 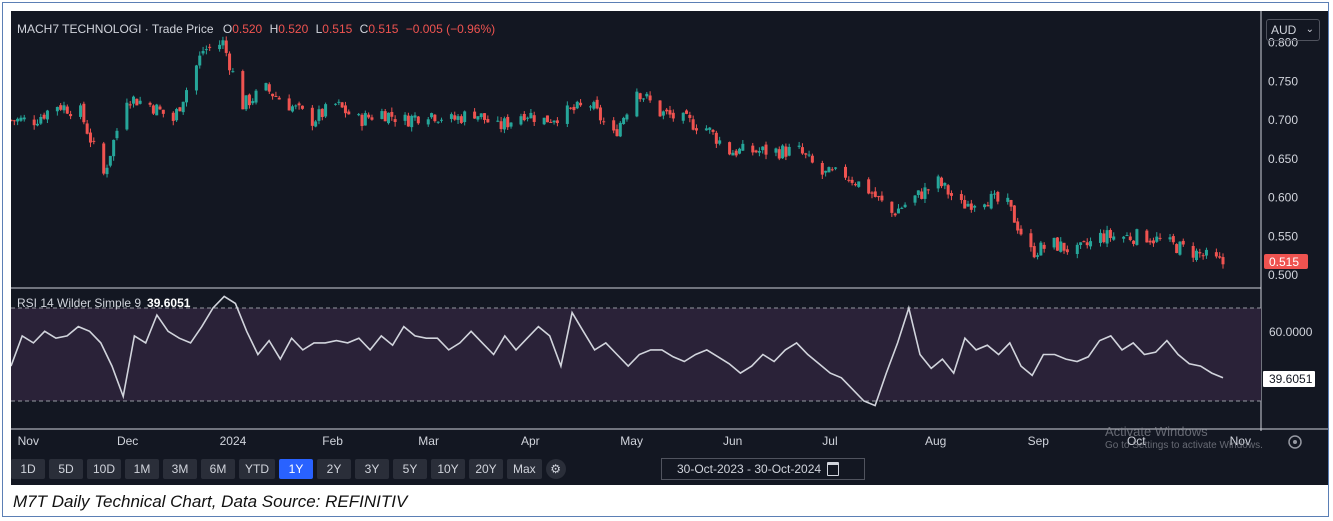 I want to click on timeframe-button-5y: 5Y, so click(x=410, y=469).